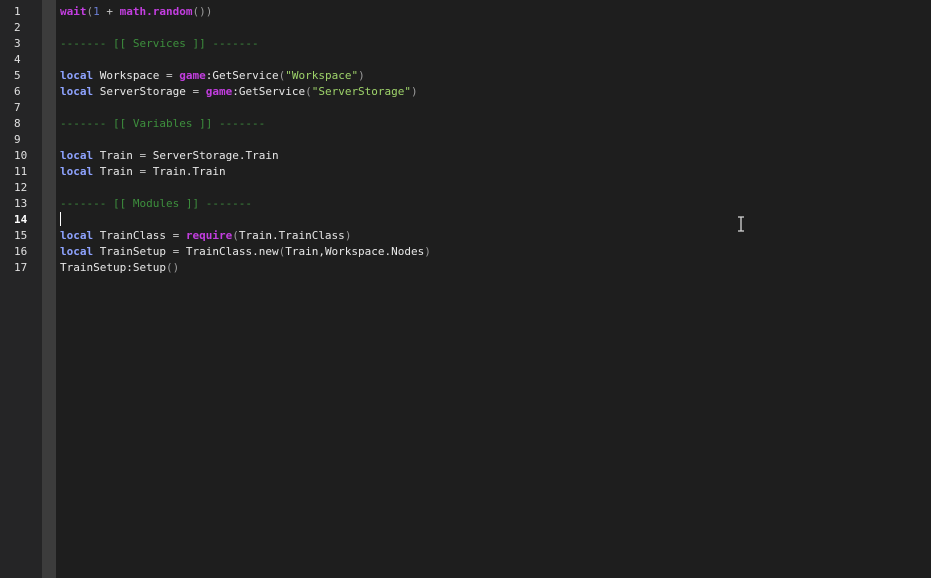 This screenshot has height=578, width=931. What do you see at coordinates (17, 123) in the screenshot?
I see `line-number: 8` at bounding box center [17, 123].